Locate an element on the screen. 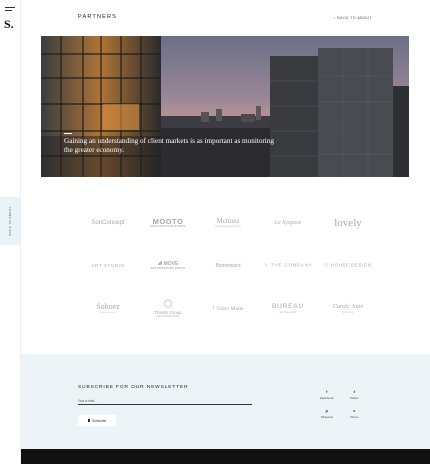 Image resolution: width=430 pixels, height=464 pixels. client-logo: ART STUDIO is located at coordinates (108, 266).